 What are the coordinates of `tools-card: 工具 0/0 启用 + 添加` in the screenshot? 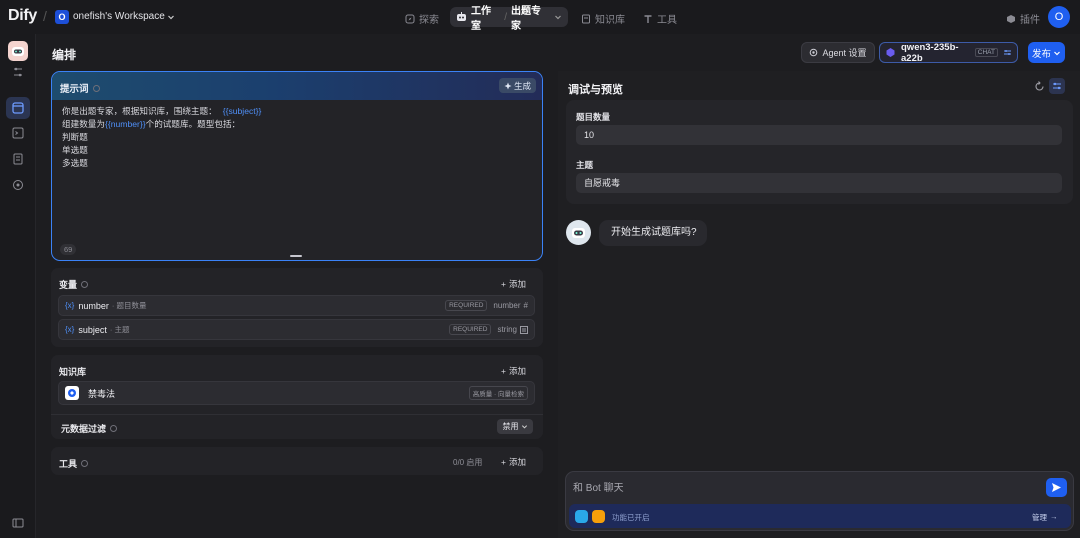 It's located at (297, 461).